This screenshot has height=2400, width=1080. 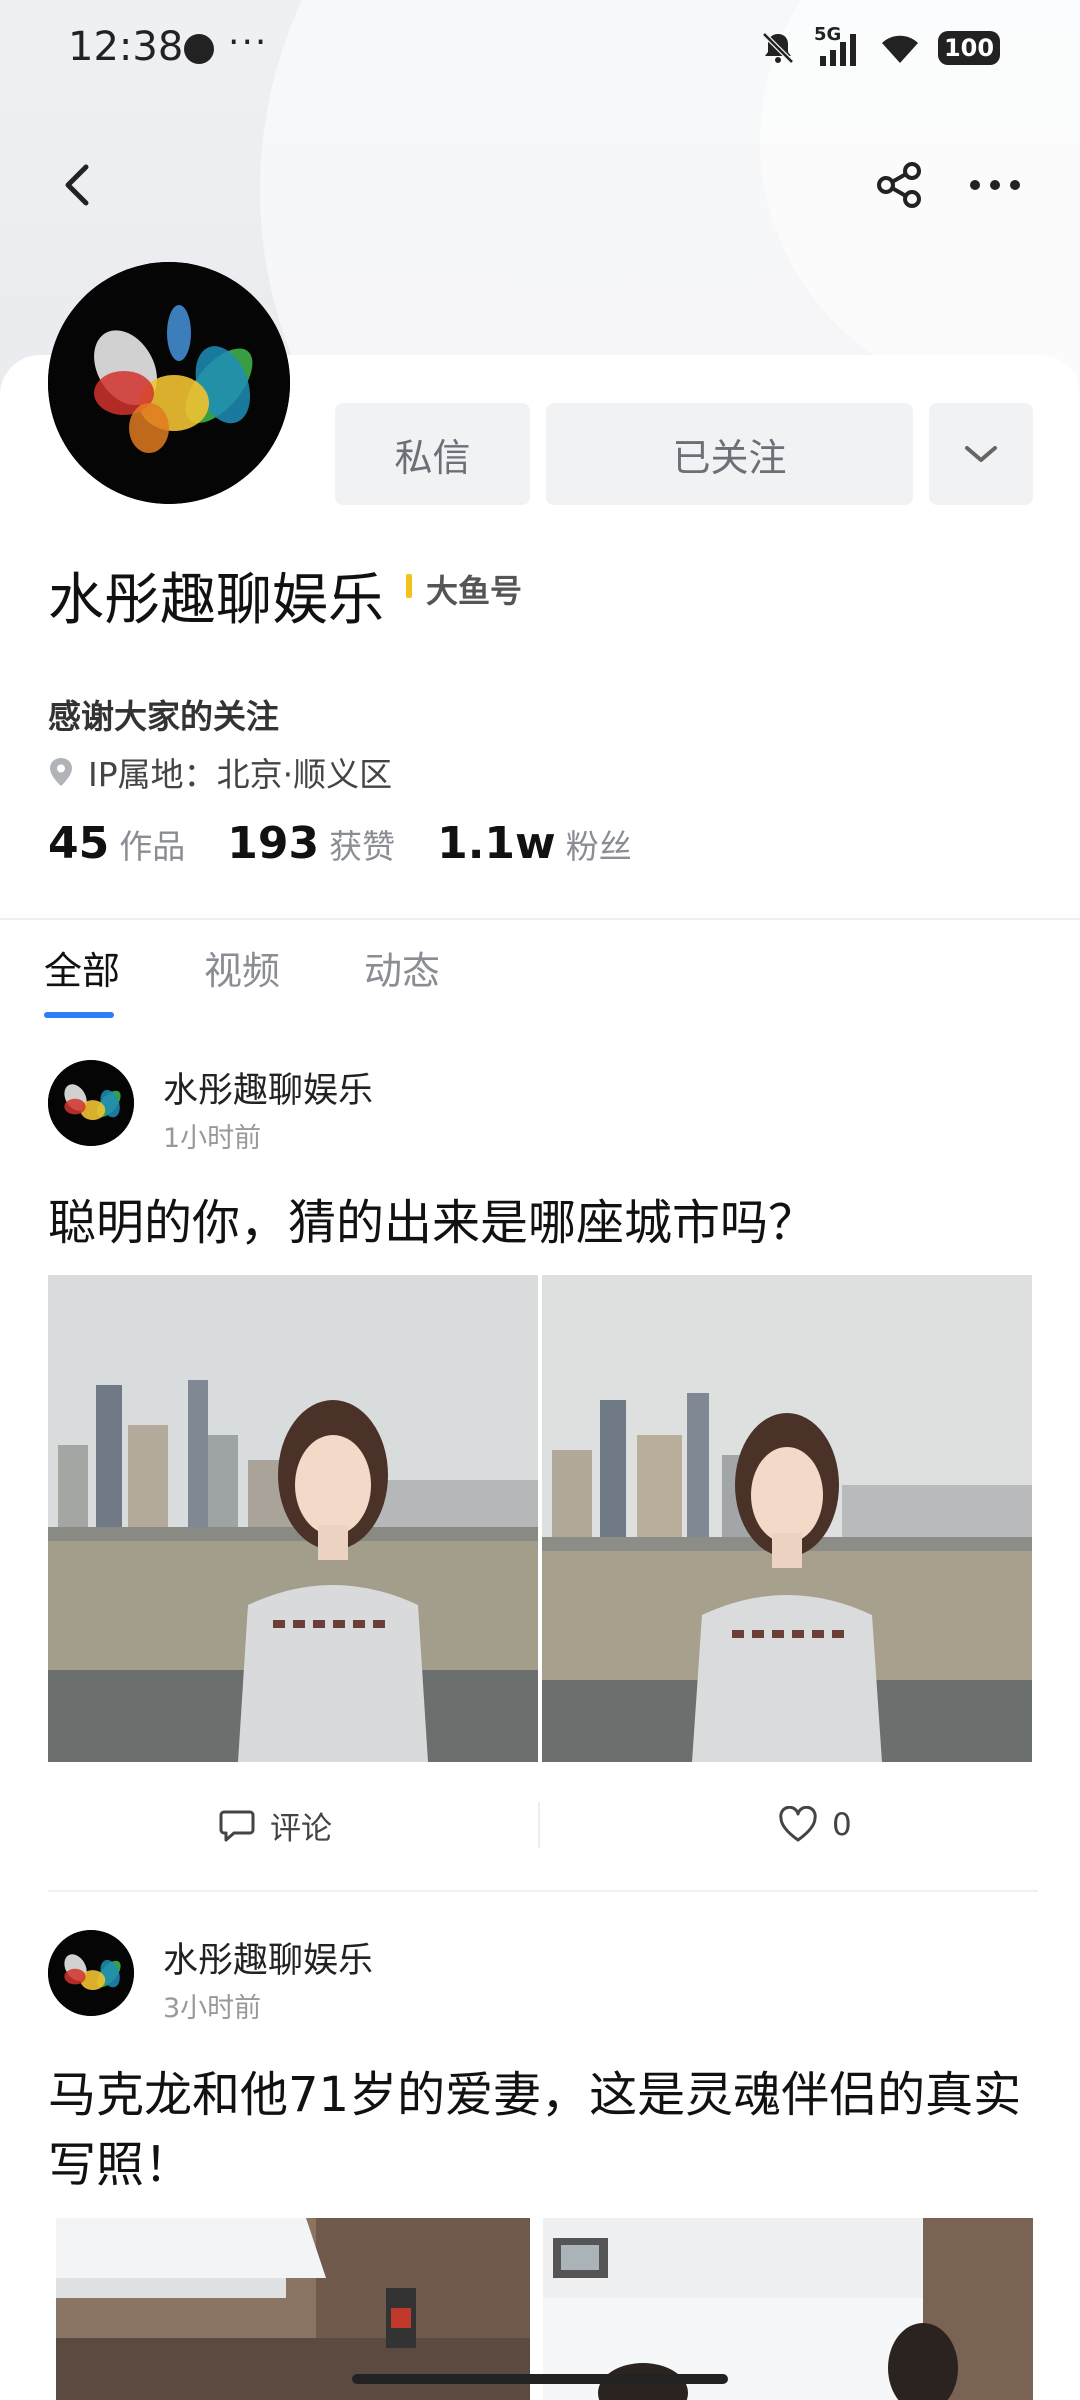 What do you see at coordinates (79, 843) in the screenshot?
I see `stat-works-count: 45` at bounding box center [79, 843].